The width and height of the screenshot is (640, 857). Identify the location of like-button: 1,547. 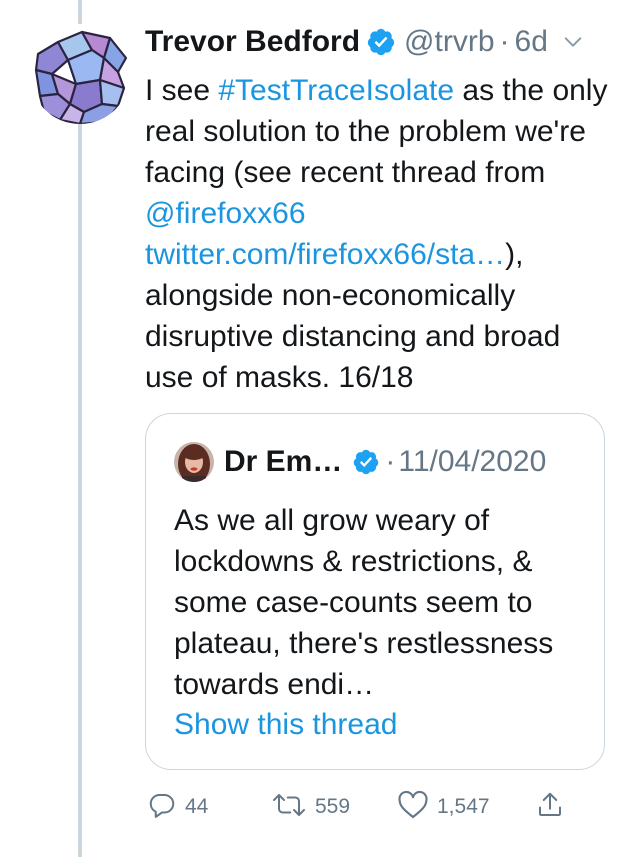
(443, 807).